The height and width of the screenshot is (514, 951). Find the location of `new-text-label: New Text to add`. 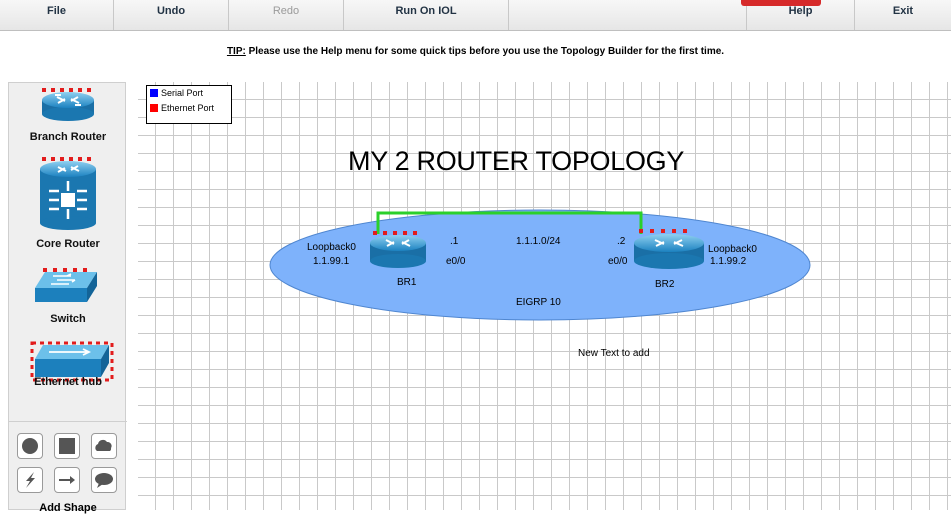

new-text-label: New Text to add is located at coordinates (614, 353).